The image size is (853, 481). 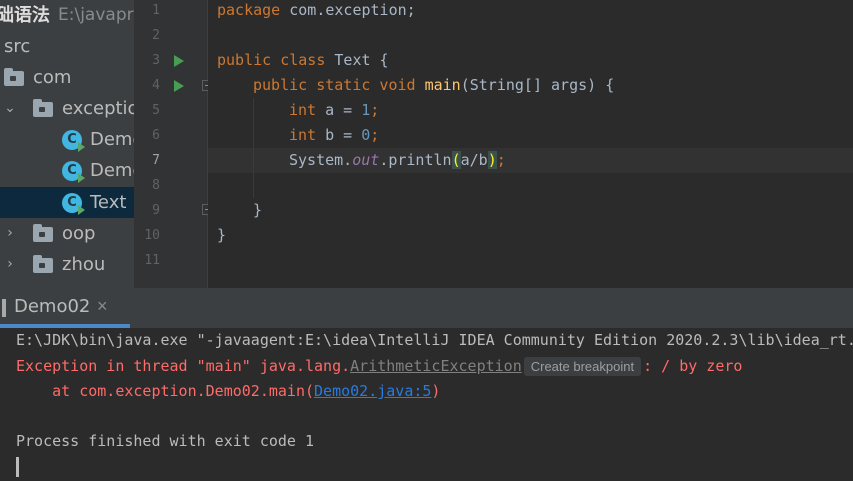 I want to click on tree-item-demo02: Demo02, so click(x=67, y=170).